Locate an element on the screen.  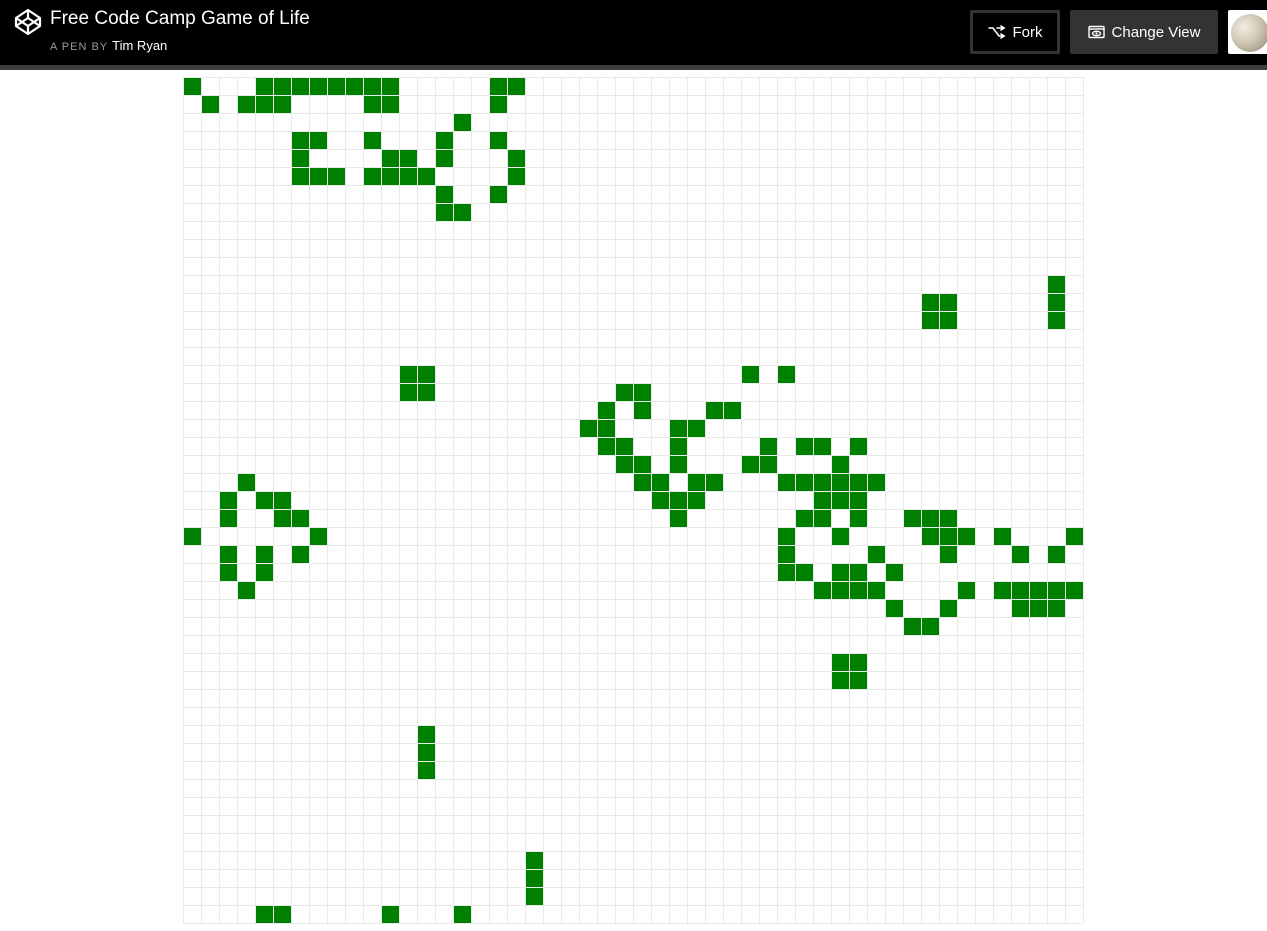
user-avatar is located at coordinates (1247, 32).